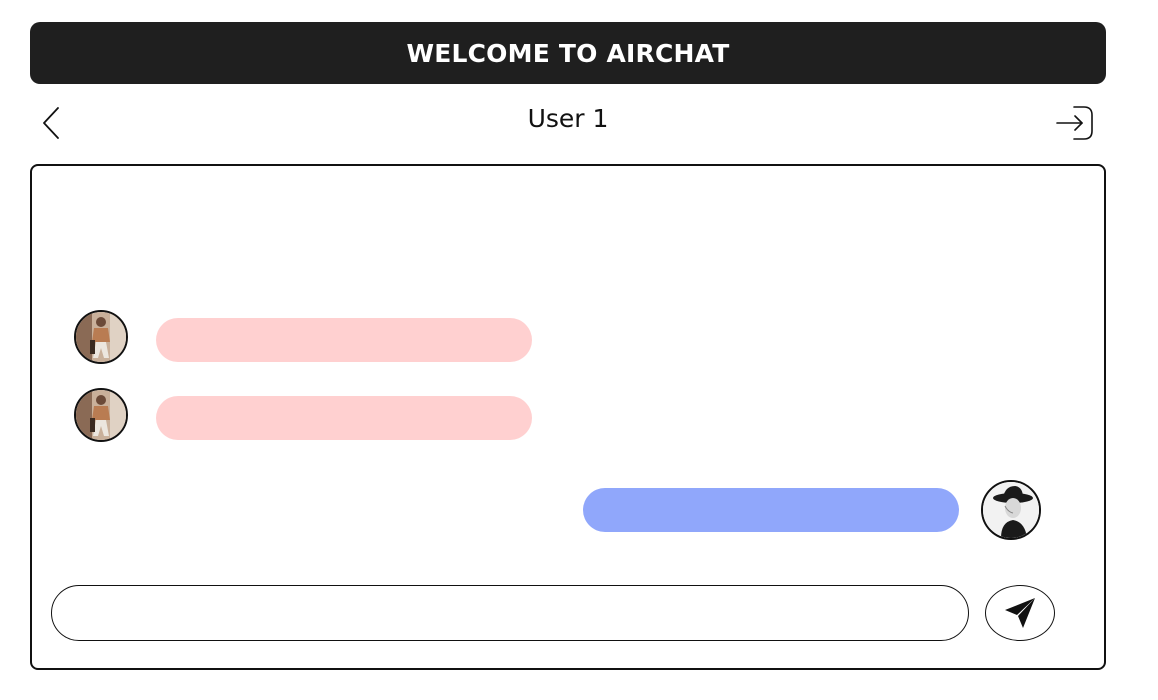 The width and height of the screenshot is (1158, 700). I want to click on message-input, so click(510, 613).